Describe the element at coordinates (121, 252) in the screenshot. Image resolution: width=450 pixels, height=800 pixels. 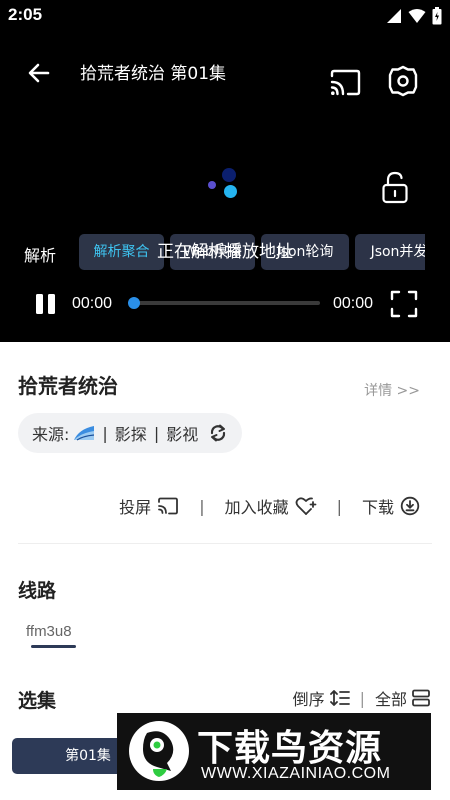
I see `parse-option-aggregate: 解析聚合` at that location.